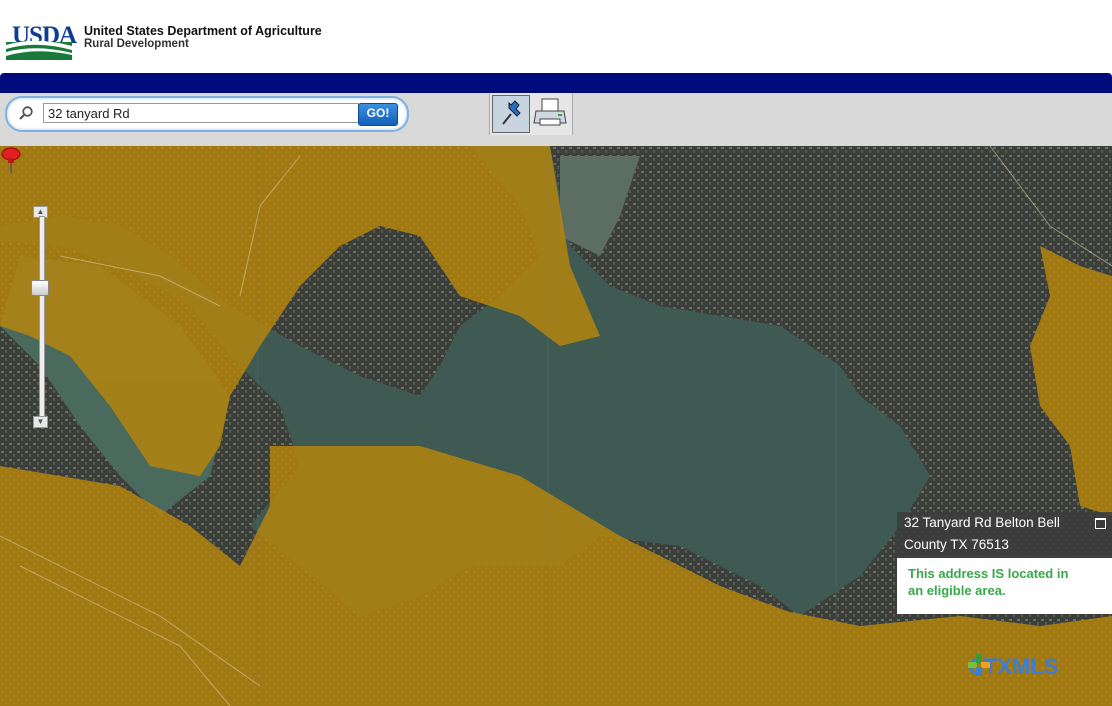  What do you see at coordinates (531, 114) in the screenshot?
I see `tool-group` at bounding box center [531, 114].